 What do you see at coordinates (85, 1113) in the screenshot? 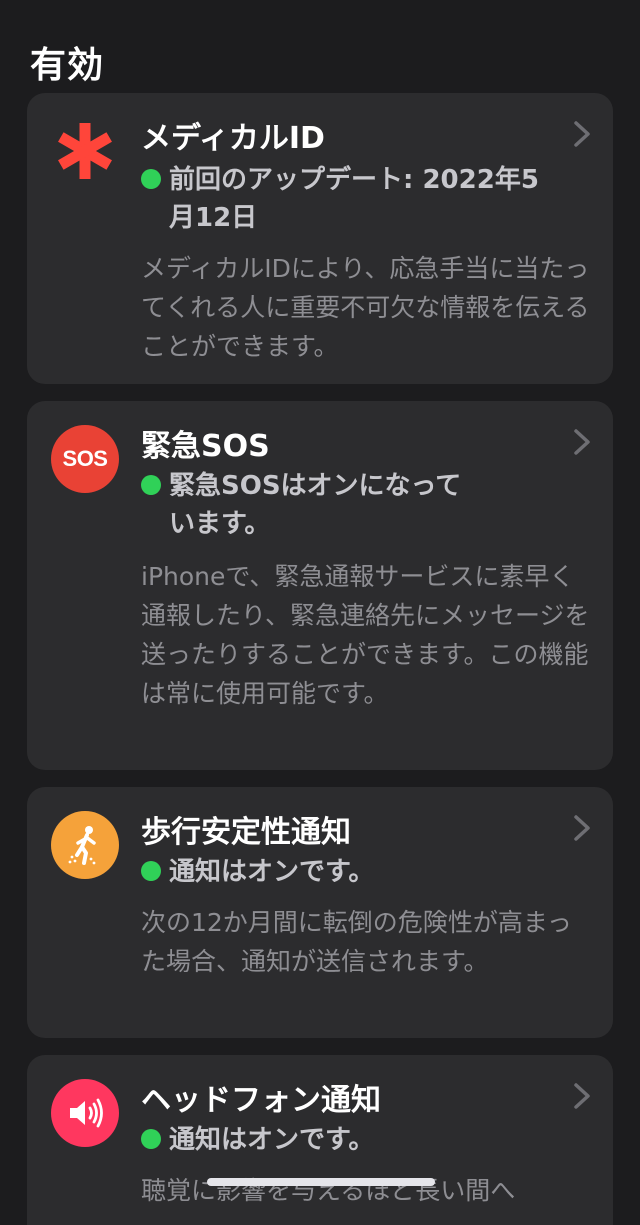
I see `speaker-sound-icon` at bounding box center [85, 1113].